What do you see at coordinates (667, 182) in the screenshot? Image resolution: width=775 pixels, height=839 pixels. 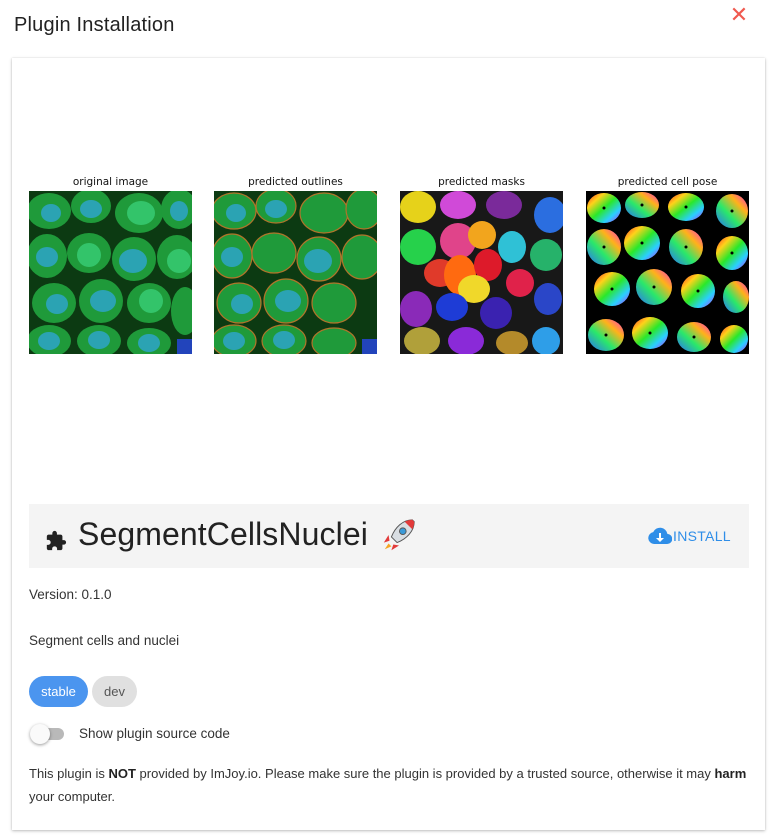 I see `panel-title: predicted cell pose` at bounding box center [667, 182].